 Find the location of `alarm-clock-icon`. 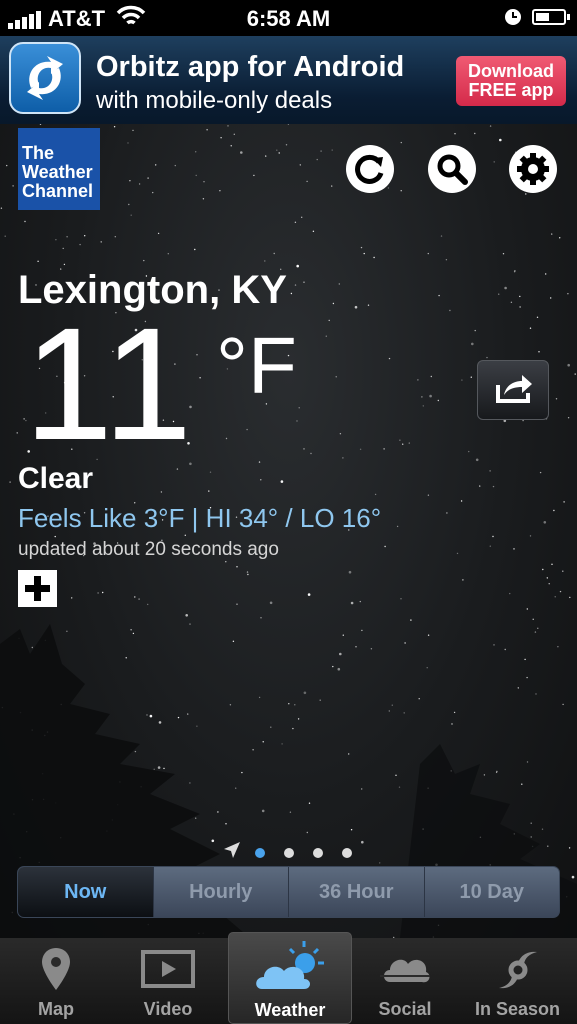

alarm-clock-icon is located at coordinates (513, 17).